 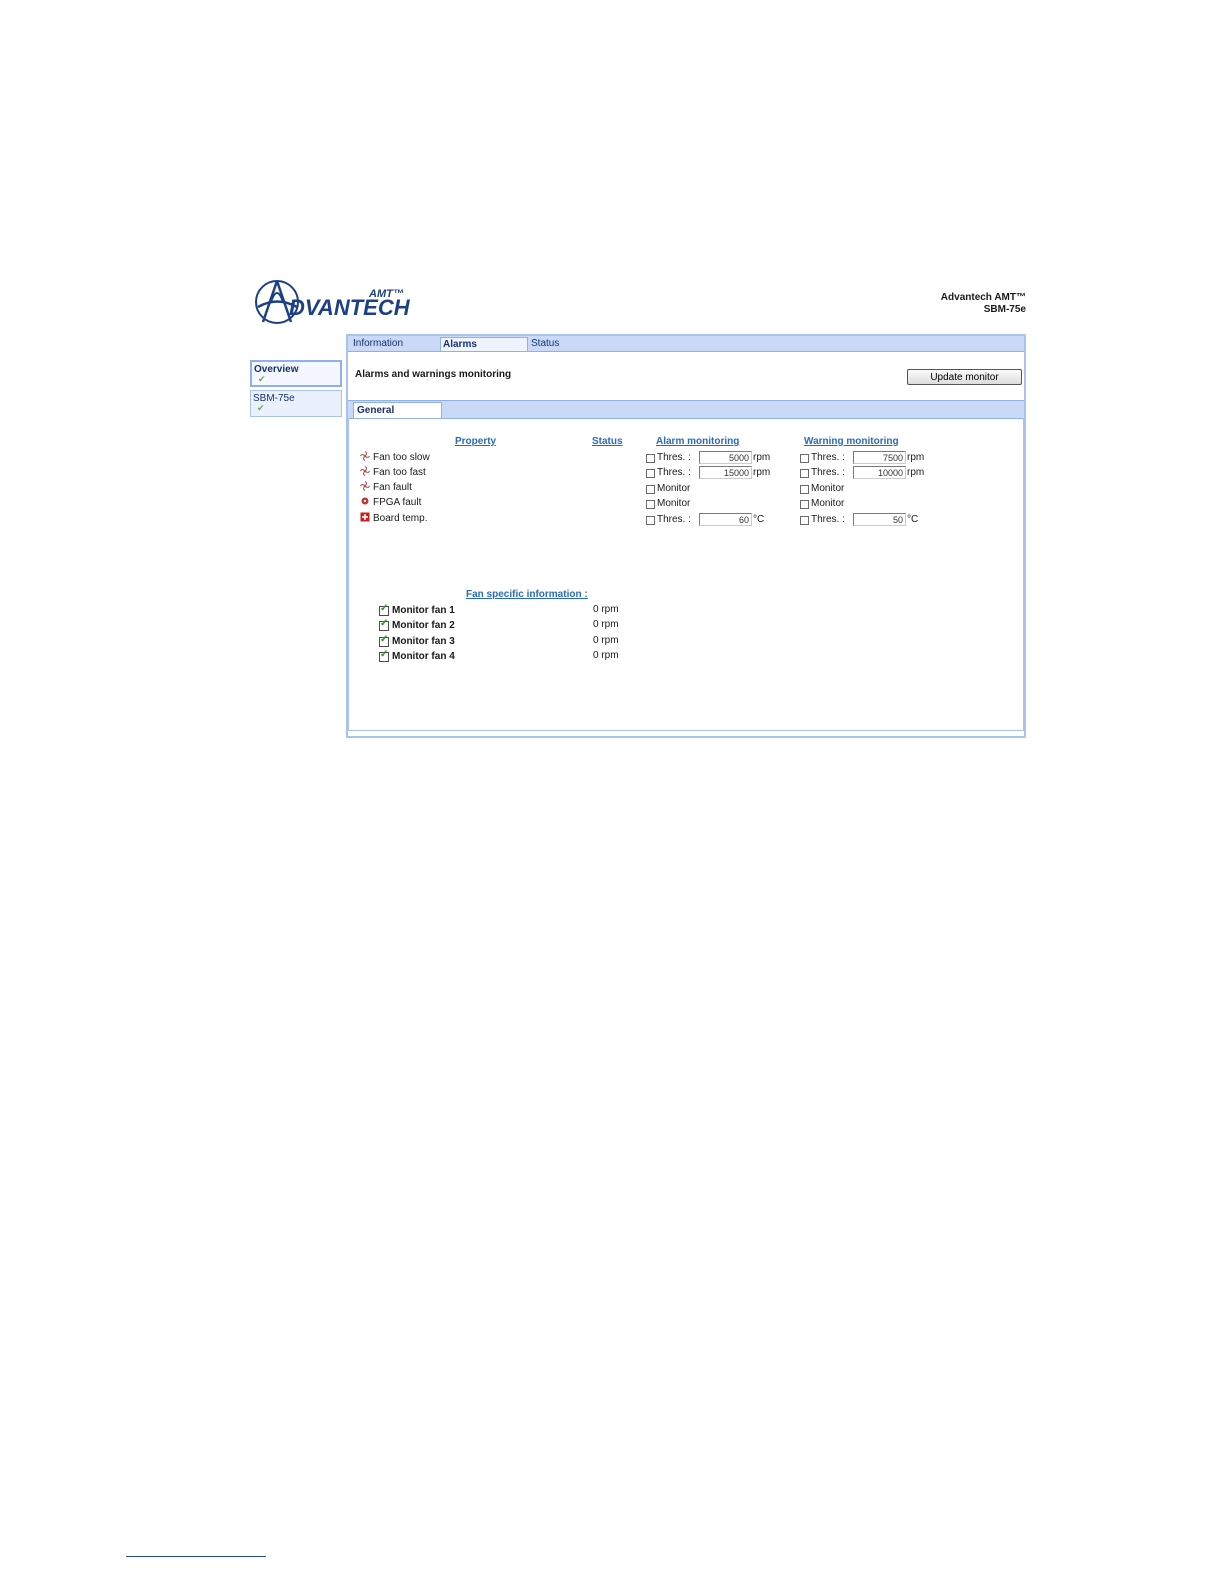 I want to click on warning-board-temp-checkbox, so click(x=804, y=520).